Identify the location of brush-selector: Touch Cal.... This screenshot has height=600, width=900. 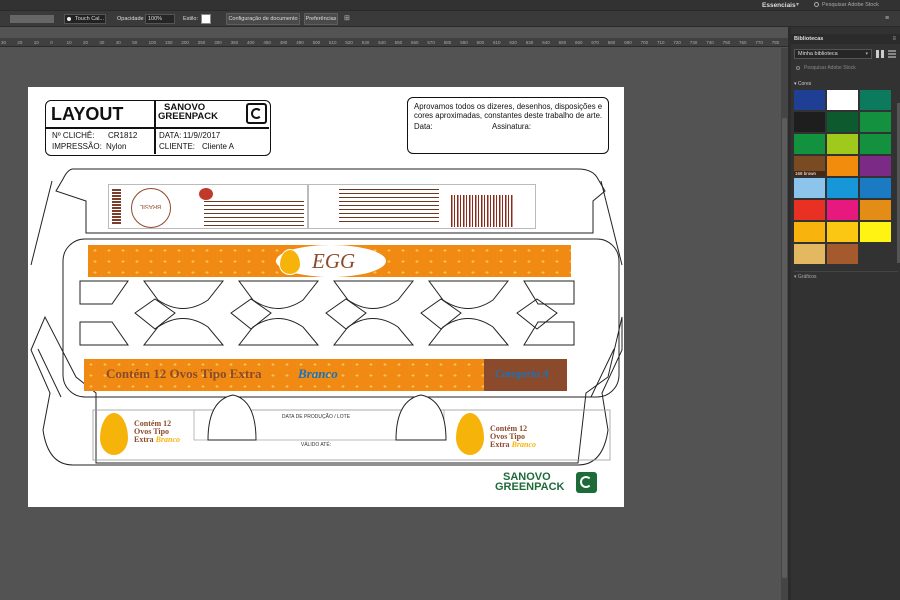
(85, 19).